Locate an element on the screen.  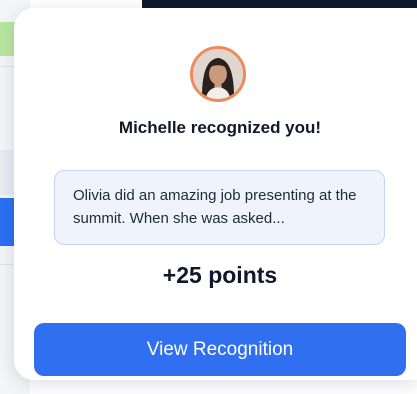
notification-title: Michelle recognized you! is located at coordinates (220, 127).